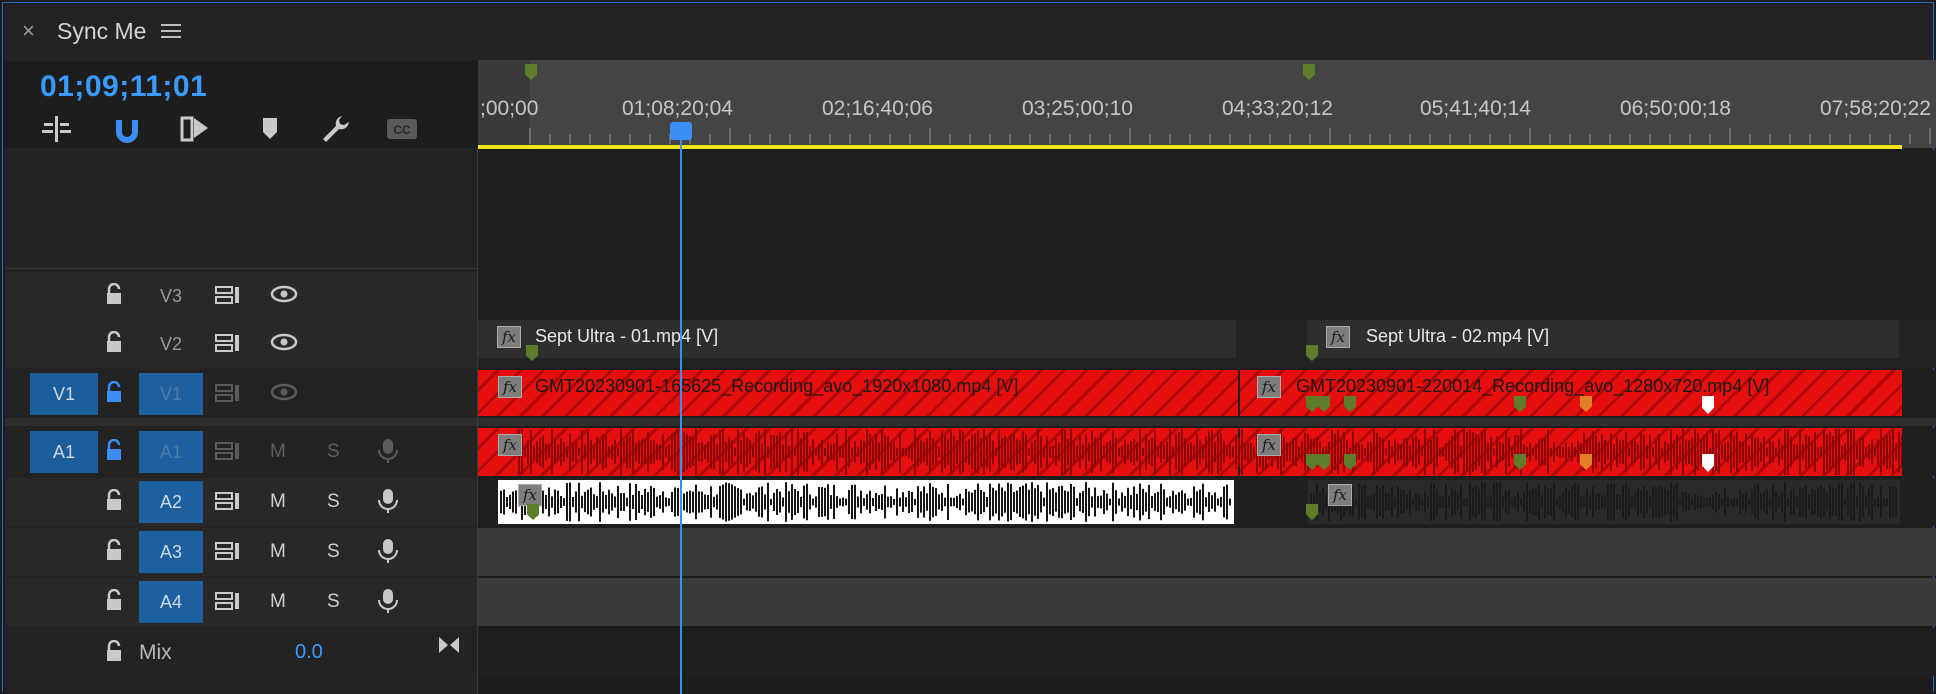  I want to click on linked-selection-icon, so click(198, 129).